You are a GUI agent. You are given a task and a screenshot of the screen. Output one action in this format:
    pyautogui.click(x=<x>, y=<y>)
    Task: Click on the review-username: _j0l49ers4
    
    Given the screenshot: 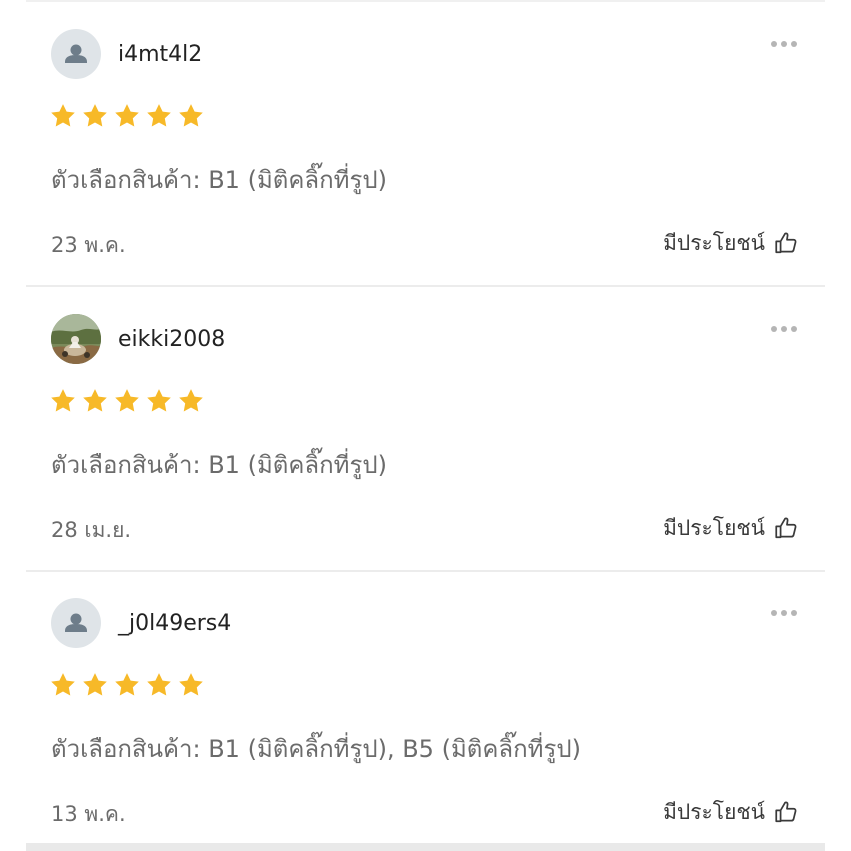 What is the action you would take?
    pyautogui.click(x=174, y=624)
    